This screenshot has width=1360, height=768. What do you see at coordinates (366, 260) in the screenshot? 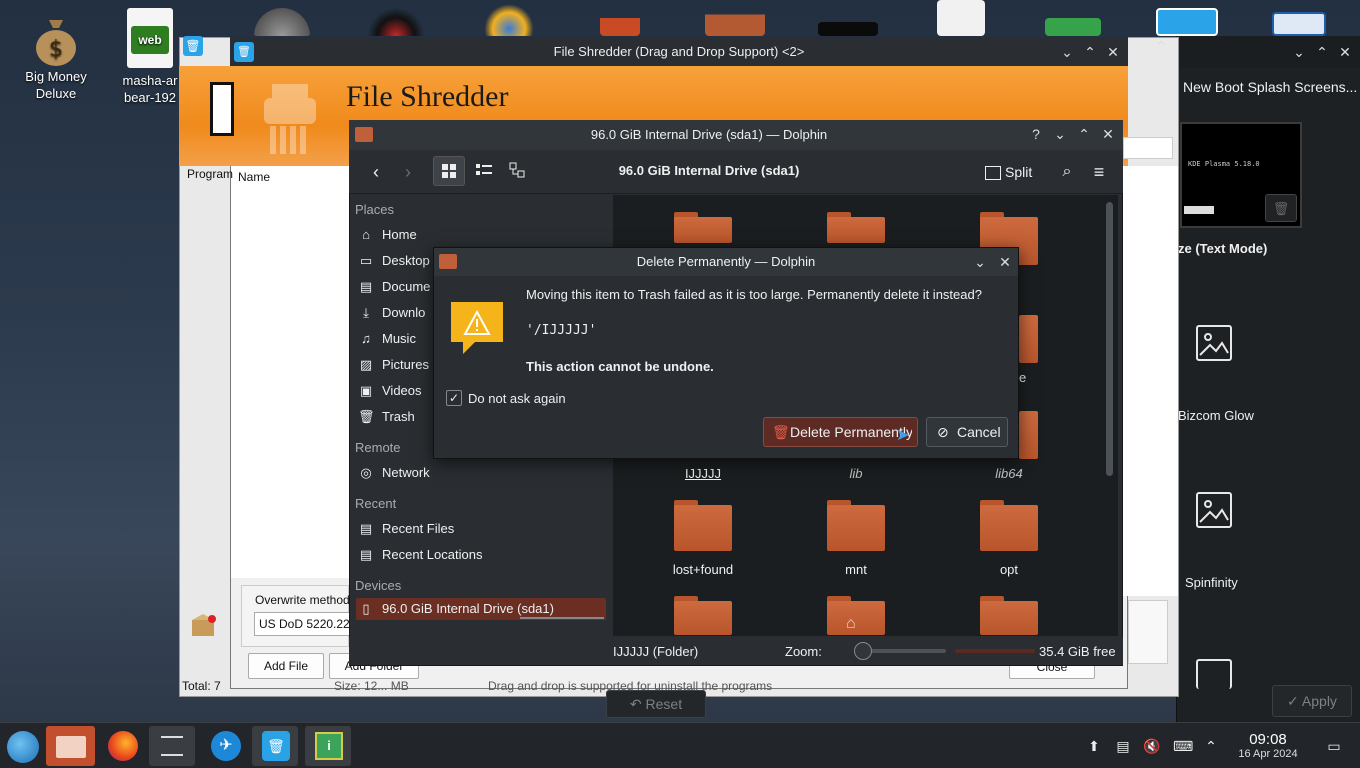
I see `desktop-icon: ▭` at bounding box center [366, 260].